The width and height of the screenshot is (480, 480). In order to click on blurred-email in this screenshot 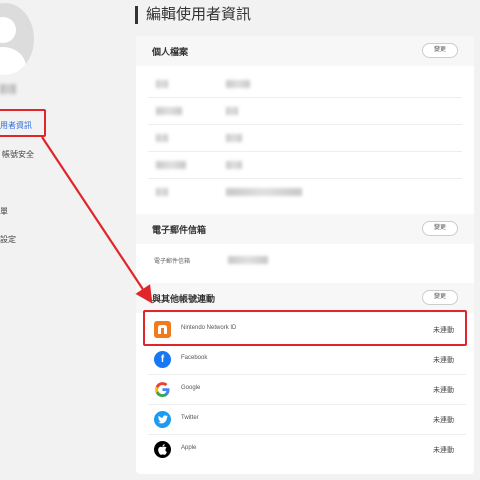, I will do `click(248, 260)`.